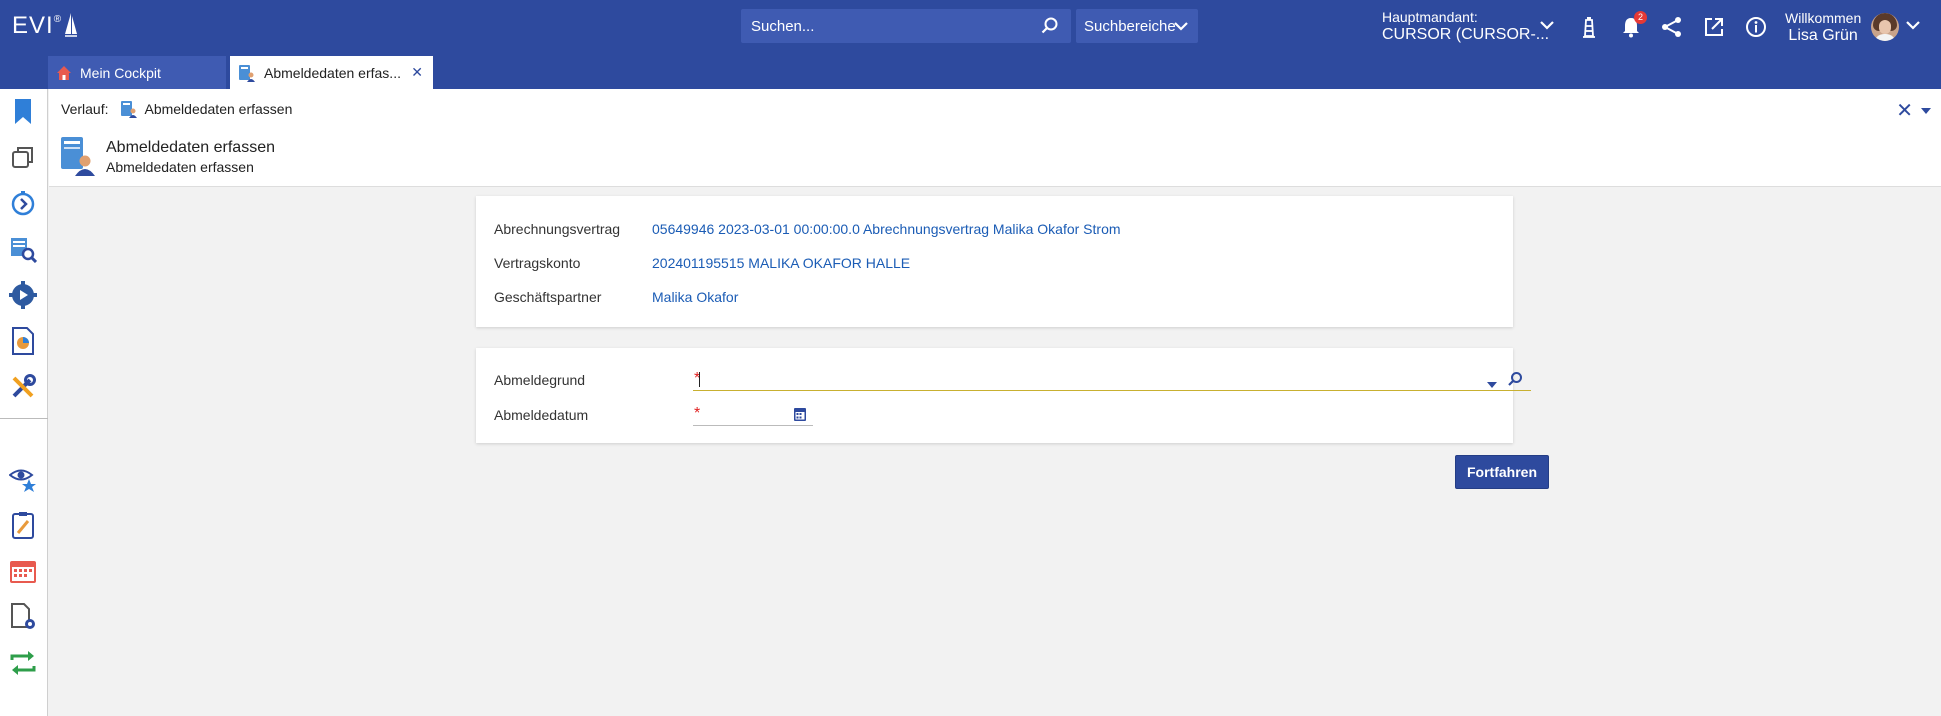 This screenshot has width=1941, height=716. What do you see at coordinates (1130, 26) in the screenshot?
I see `search-scope-label: Suchbereiche` at bounding box center [1130, 26].